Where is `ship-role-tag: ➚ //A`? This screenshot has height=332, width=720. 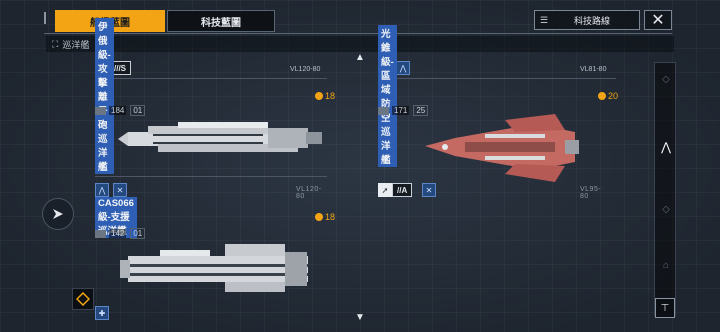
ship-role-tag: ➚ //A is located at coordinates (395, 190).